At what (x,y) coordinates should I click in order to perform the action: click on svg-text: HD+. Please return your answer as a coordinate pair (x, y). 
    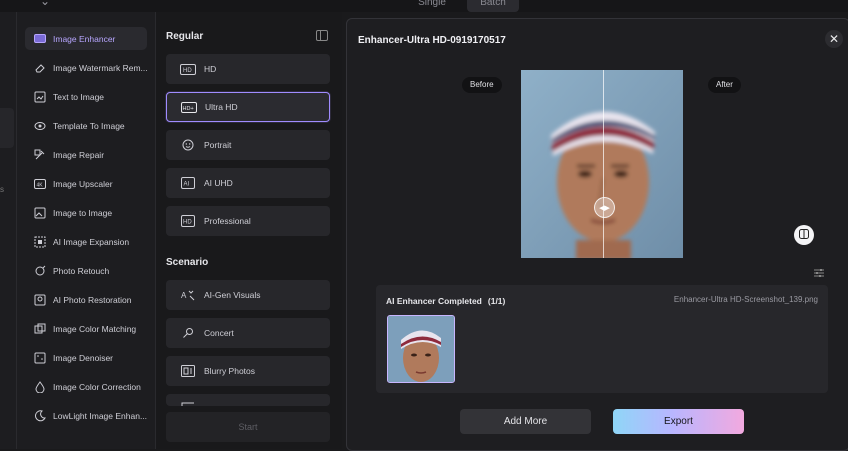
    Looking at the image, I should click on (188, 109).